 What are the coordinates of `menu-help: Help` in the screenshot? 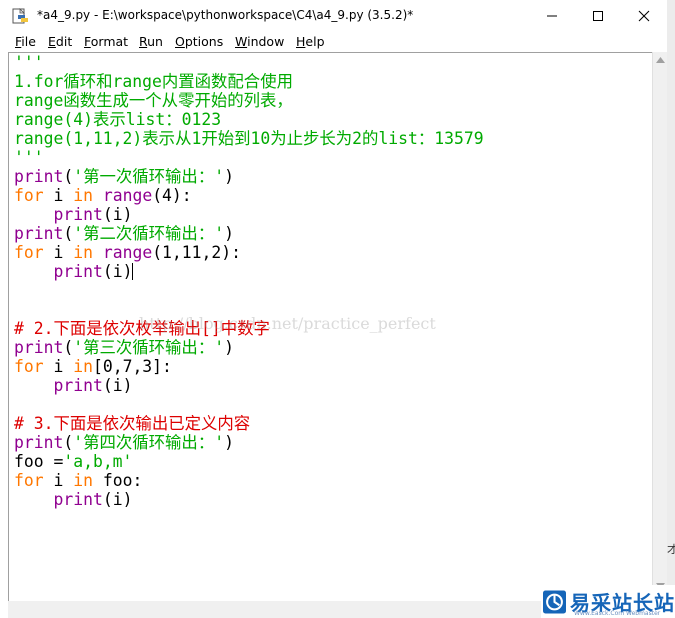 It's located at (310, 41).